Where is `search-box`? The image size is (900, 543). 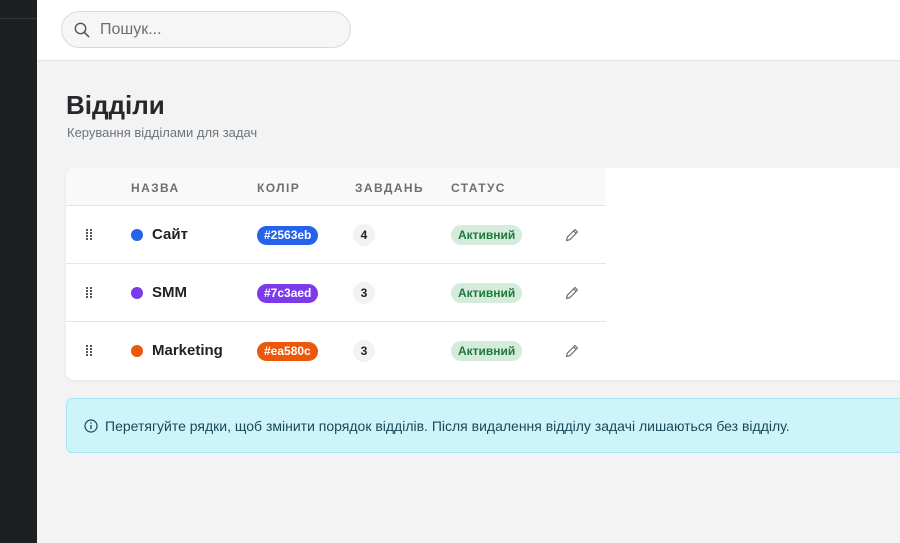 search-box is located at coordinates (206, 29).